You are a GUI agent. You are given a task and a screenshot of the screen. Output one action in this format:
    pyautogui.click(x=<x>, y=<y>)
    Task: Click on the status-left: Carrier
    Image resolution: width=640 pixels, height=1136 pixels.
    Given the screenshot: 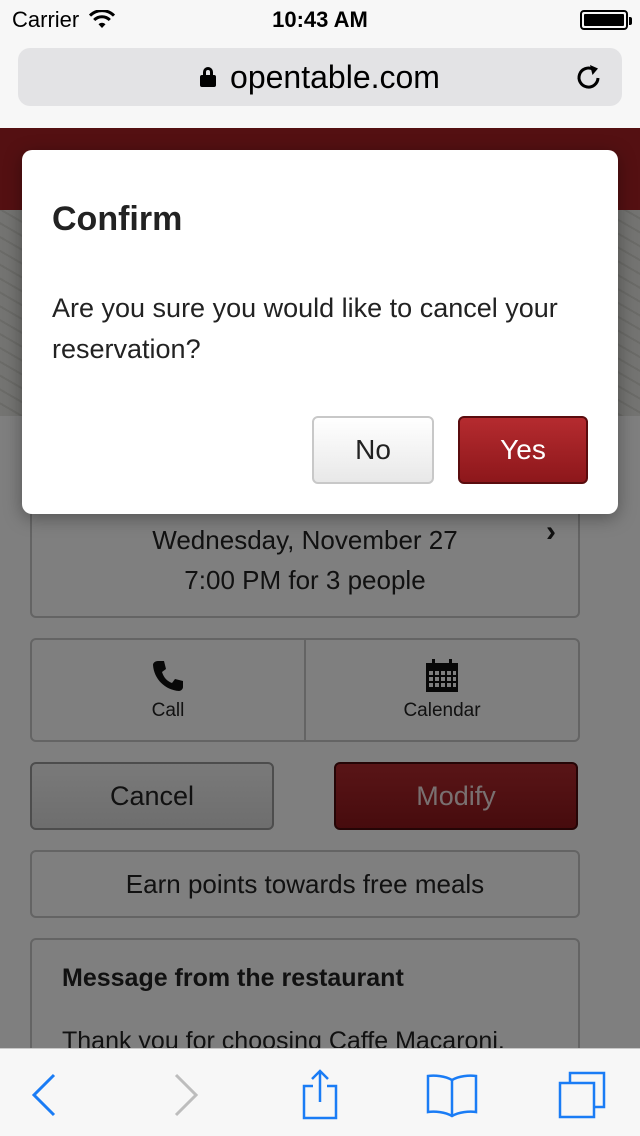 What is the action you would take?
    pyautogui.click(x=64, y=20)
    